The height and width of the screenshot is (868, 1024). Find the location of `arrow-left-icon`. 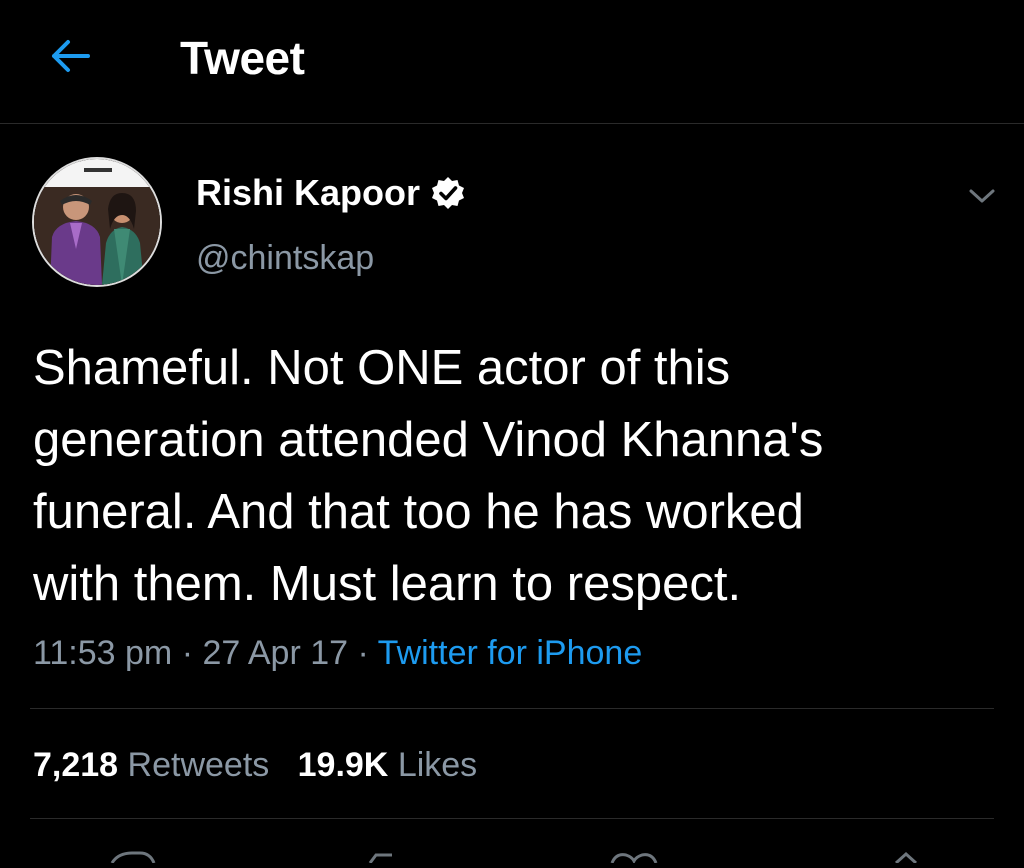

arrow-left-icon is located at coordinates (71, 56).